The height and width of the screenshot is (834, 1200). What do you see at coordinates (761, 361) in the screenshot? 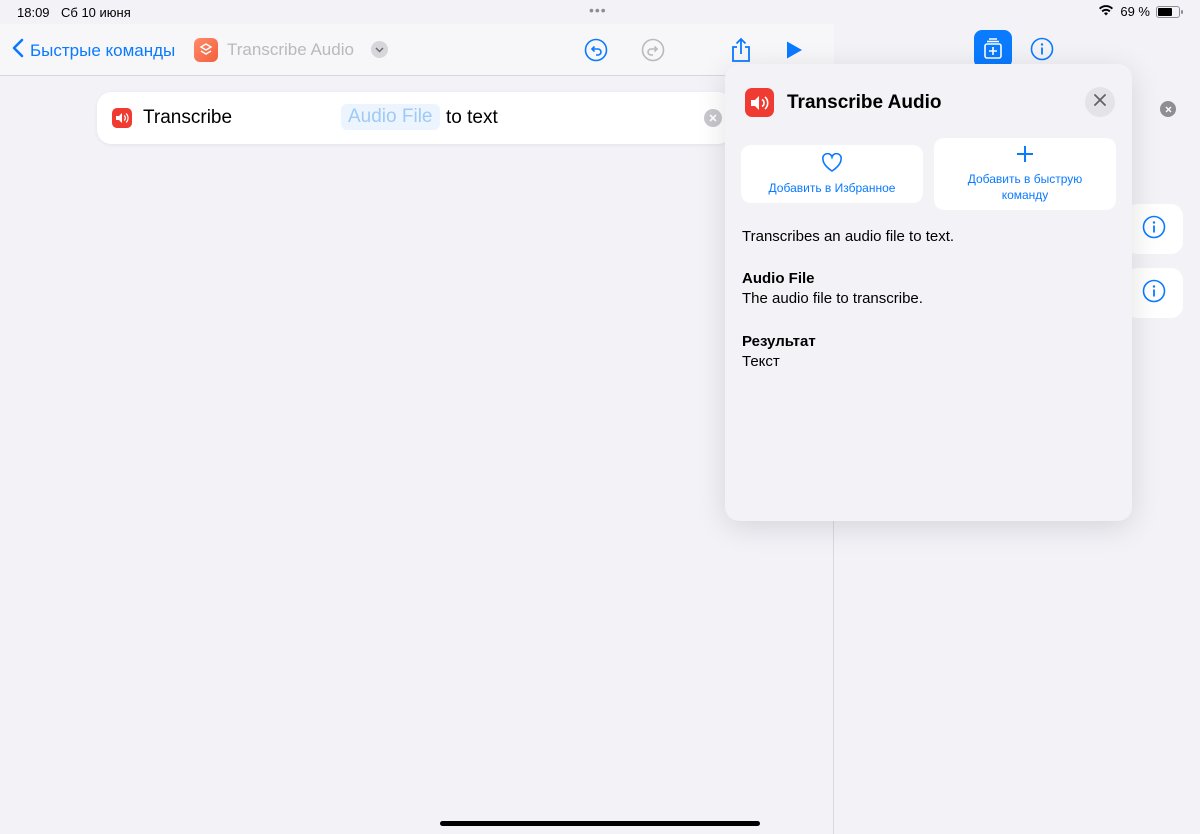
I see `result-value: Текст` at bounding box center [761, 361].